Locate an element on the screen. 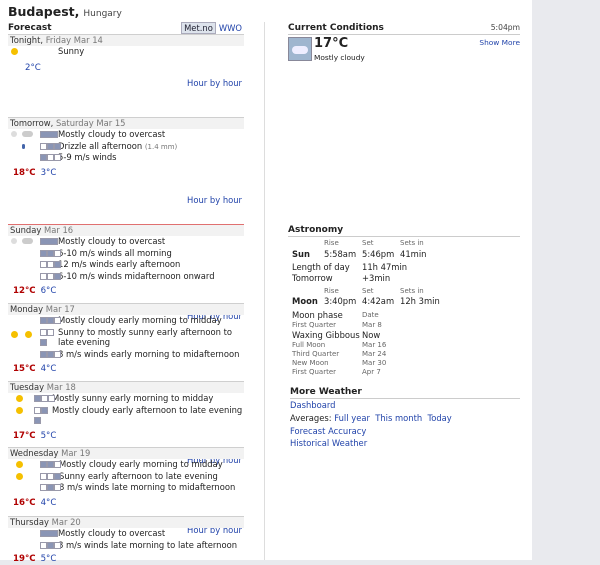 This screenshot has width=600, height=565. day-heading: Wednesday Mar 19 is located at coordinates (126, 453).